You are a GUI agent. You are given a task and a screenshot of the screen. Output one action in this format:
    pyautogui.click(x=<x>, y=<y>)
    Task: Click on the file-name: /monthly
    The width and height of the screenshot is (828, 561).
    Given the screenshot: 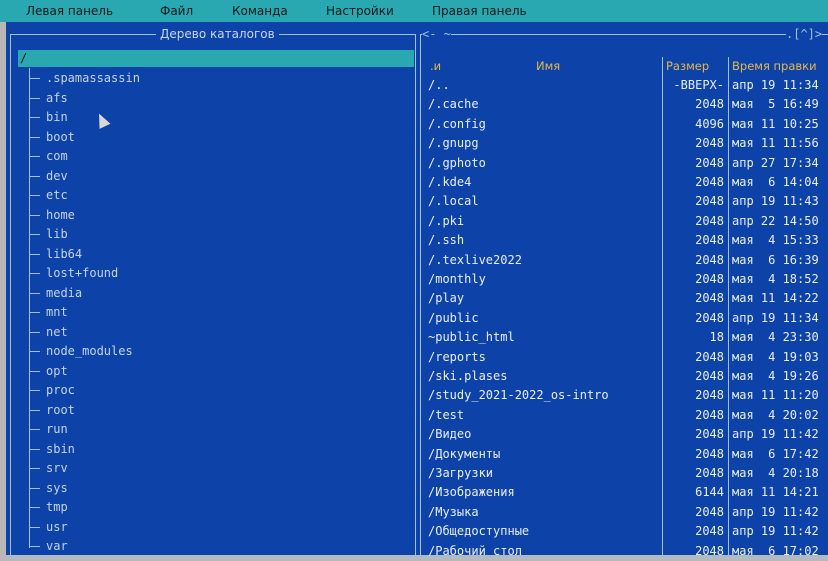 What is the action you would take?
    pyautogui.click(x=457, y=279)
    